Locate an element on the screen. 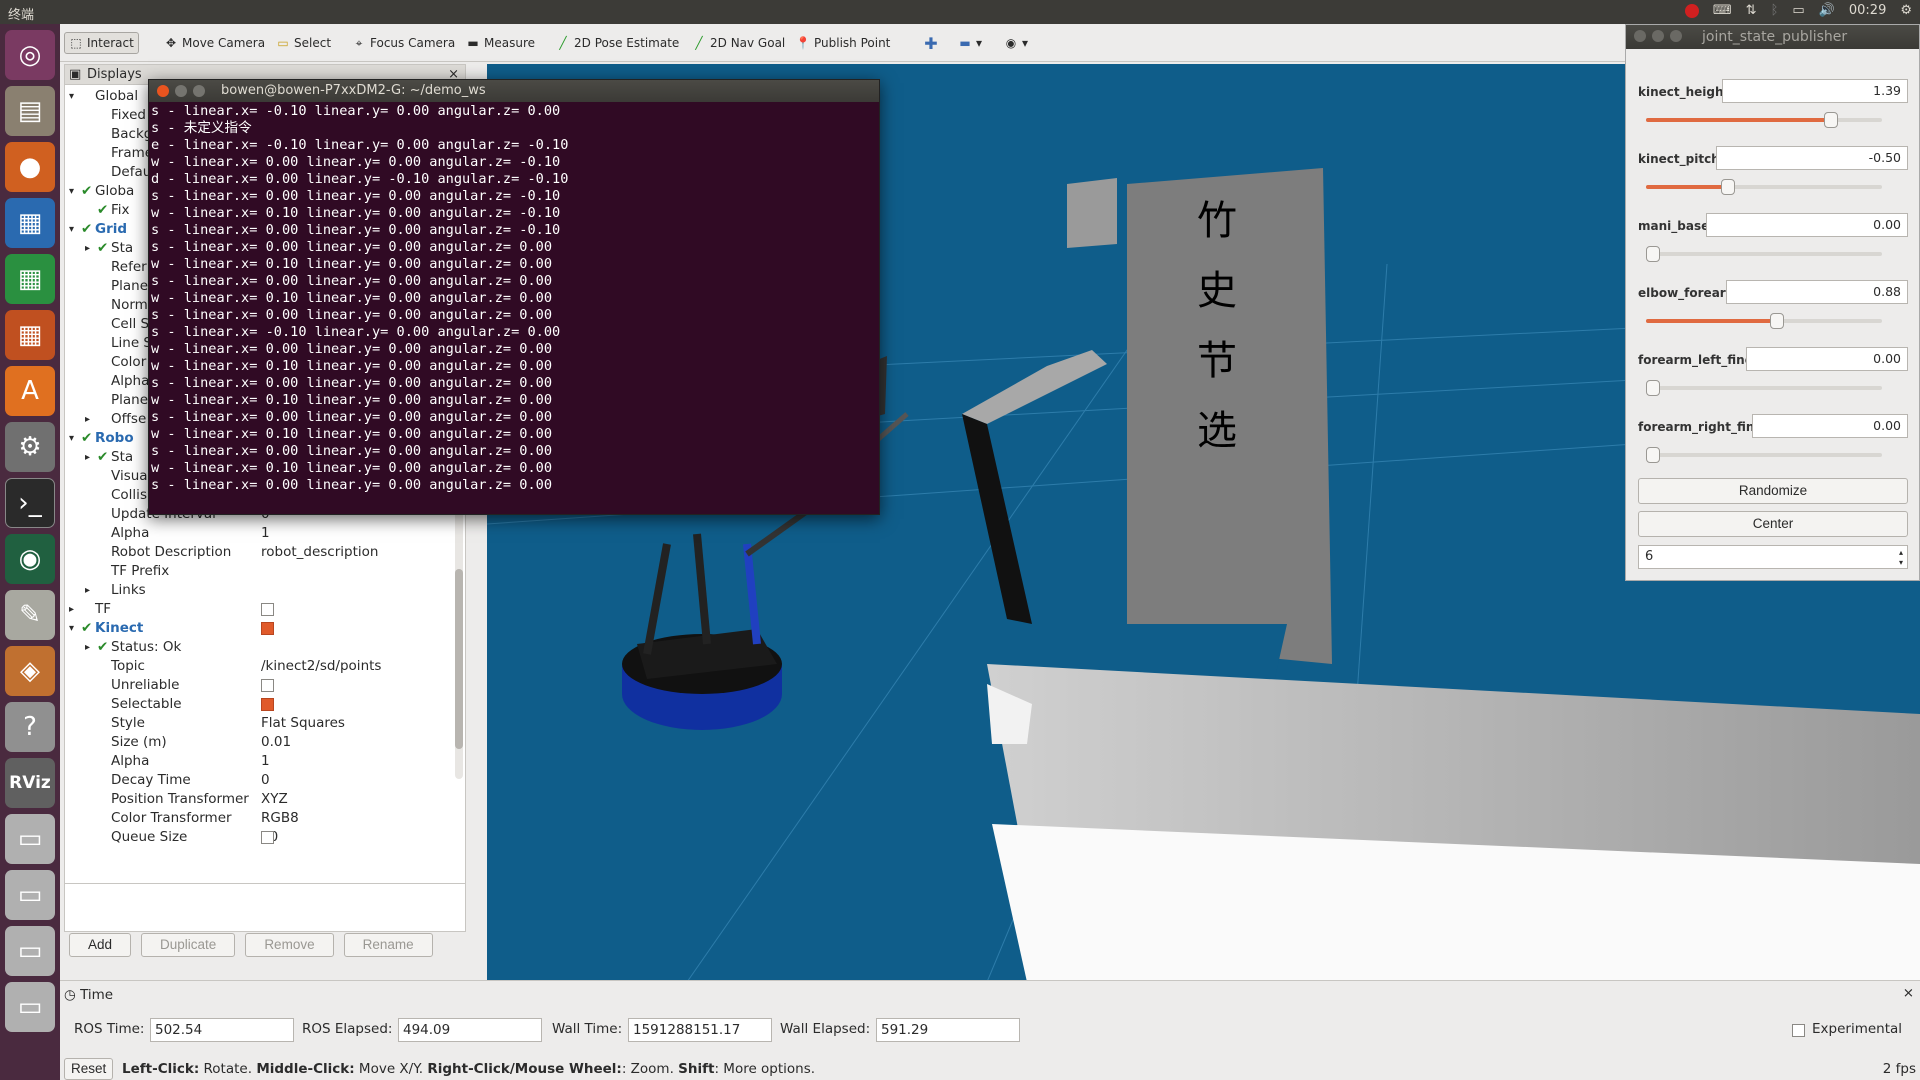 The image size is (1920, 1080). property-row: ▸ TF is located at coordinates (265, 609).